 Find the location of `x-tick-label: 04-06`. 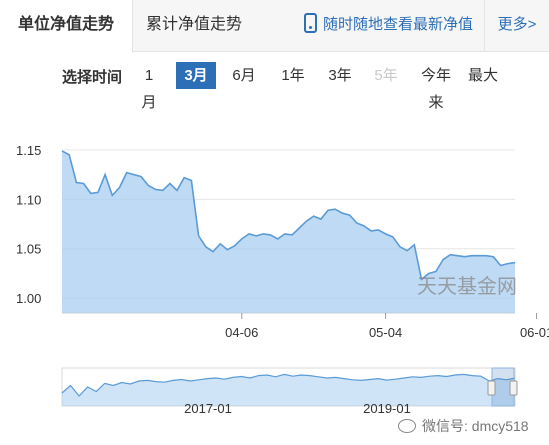

x-tick-label: 04-06 is located at coordinates (241, 332).